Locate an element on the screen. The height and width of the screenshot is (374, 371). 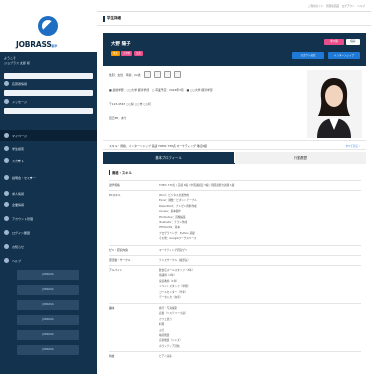
sidebar-banner-2: JOBRASS is located at coordinates (48, 290).